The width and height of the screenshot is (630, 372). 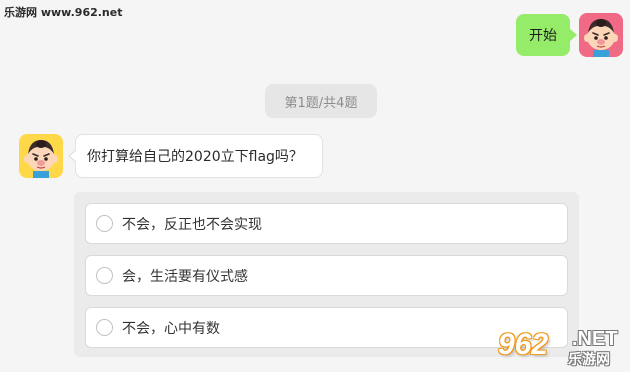 What do you see at coordinates (562, 348) in the screenshot?
I see `watermark-logo: 962 .NET 乐游网` at bounding box center [562, 348].